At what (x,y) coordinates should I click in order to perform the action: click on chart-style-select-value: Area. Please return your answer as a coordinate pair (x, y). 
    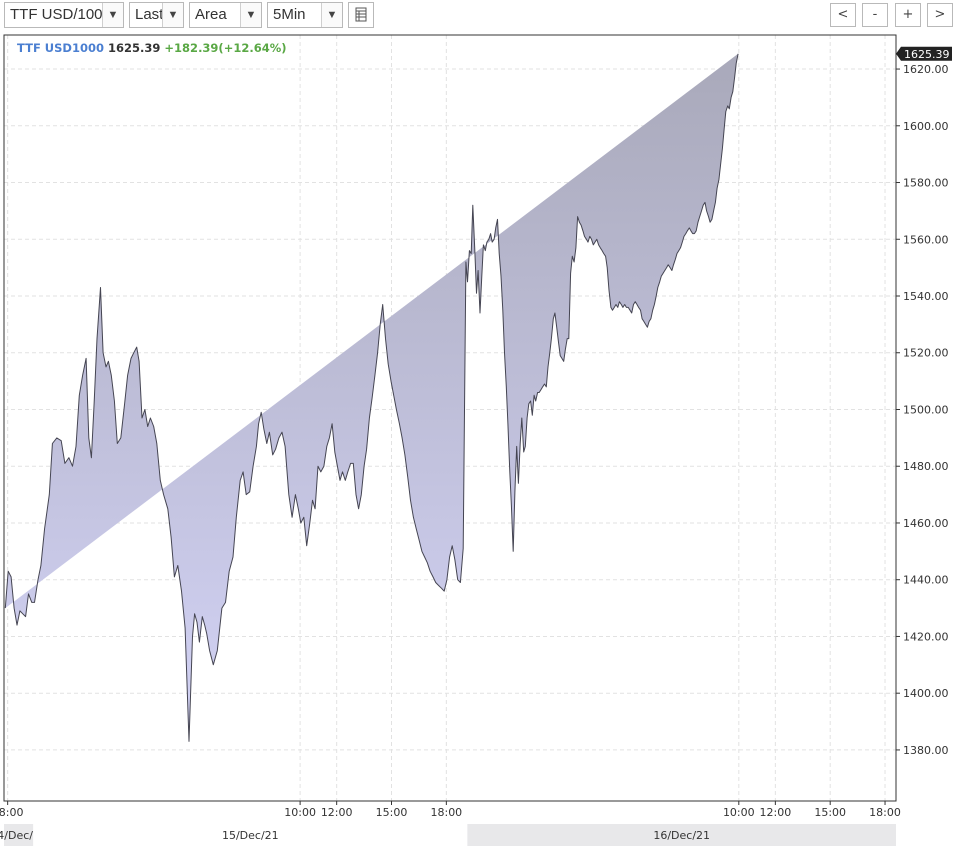
    Looking at the image, I should click on (211, 14).